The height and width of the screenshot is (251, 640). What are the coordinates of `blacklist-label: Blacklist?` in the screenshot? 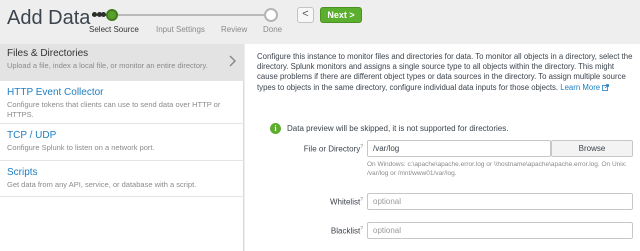 It's located at (347, 231).